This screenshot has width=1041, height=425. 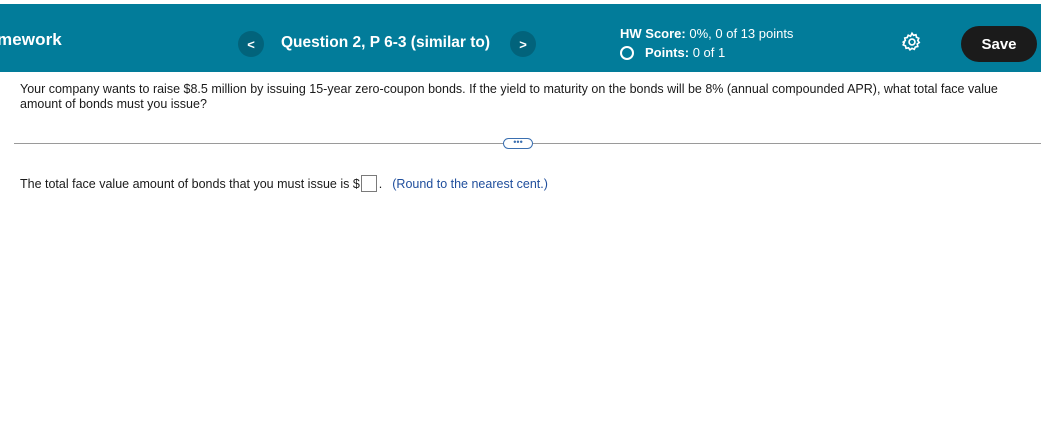 What do you see at coordinates (709, 52) in the screenshot?
I see `points-value: 0 of 1` at bounding box center [709, 52].